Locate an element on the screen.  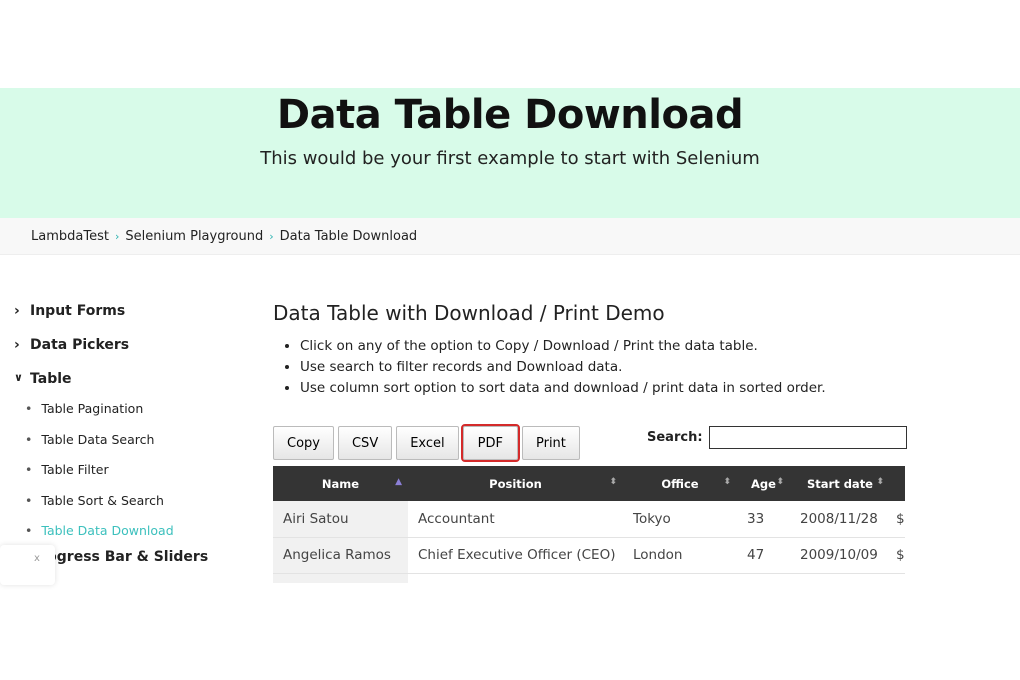
close-icon: x is located at coordinates (37, 558).